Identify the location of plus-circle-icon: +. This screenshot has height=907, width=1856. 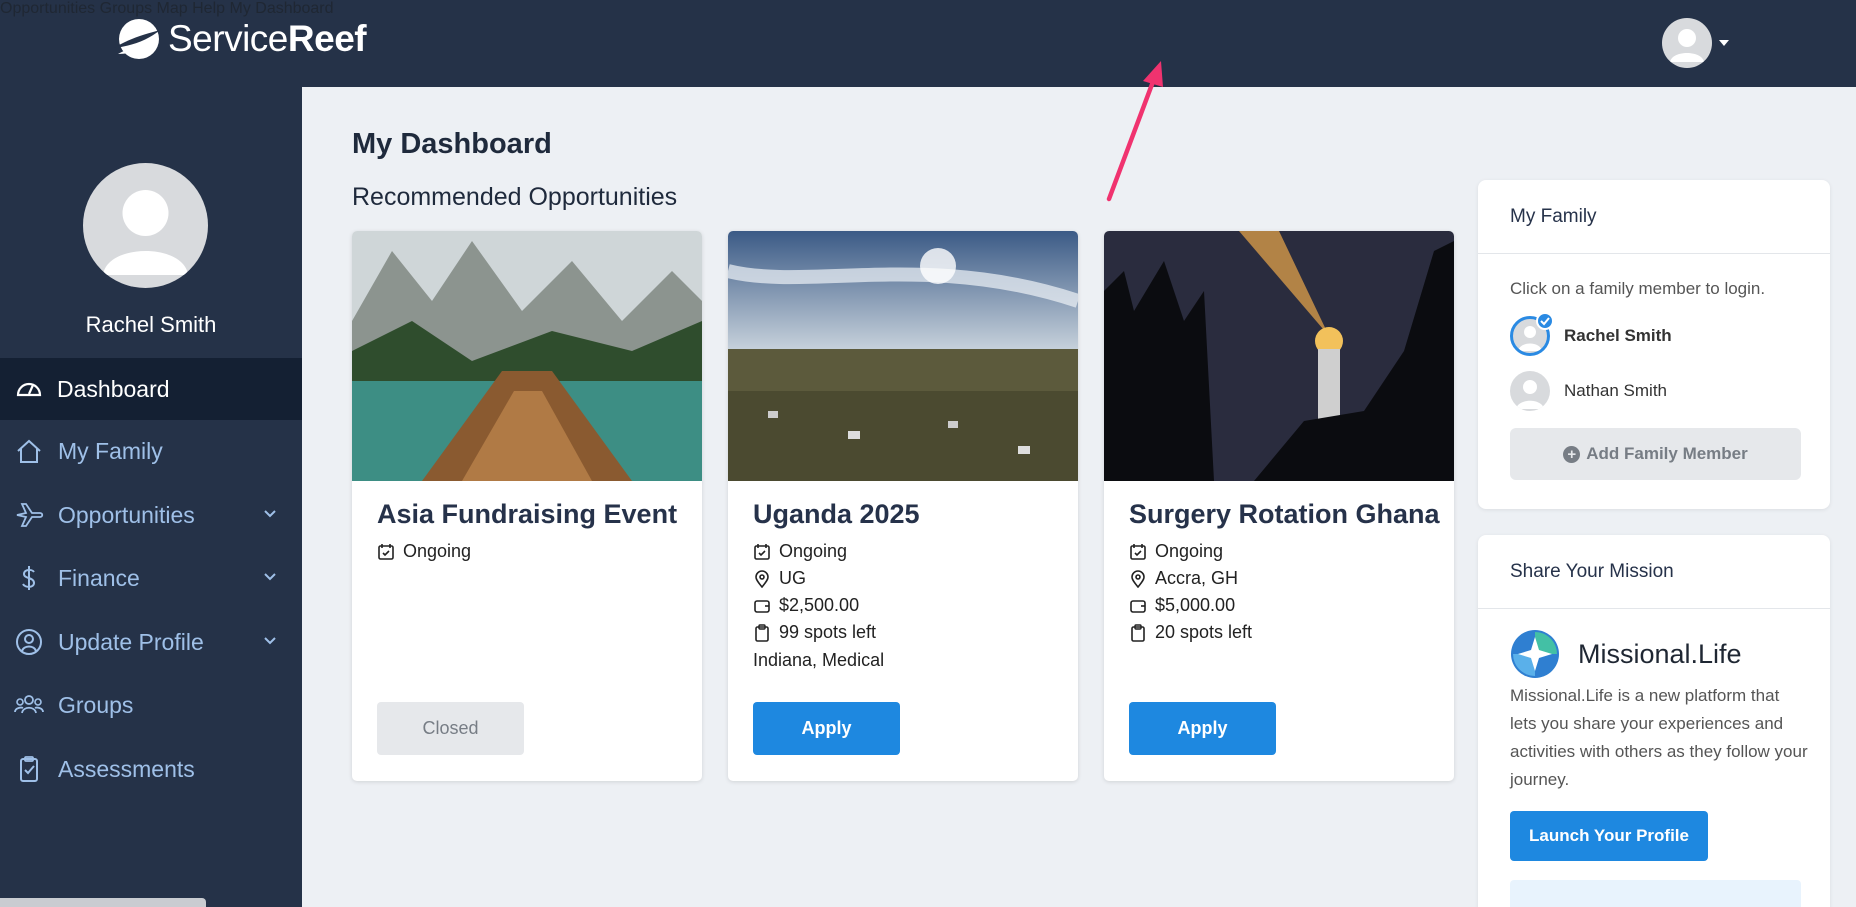
(1572, 454).